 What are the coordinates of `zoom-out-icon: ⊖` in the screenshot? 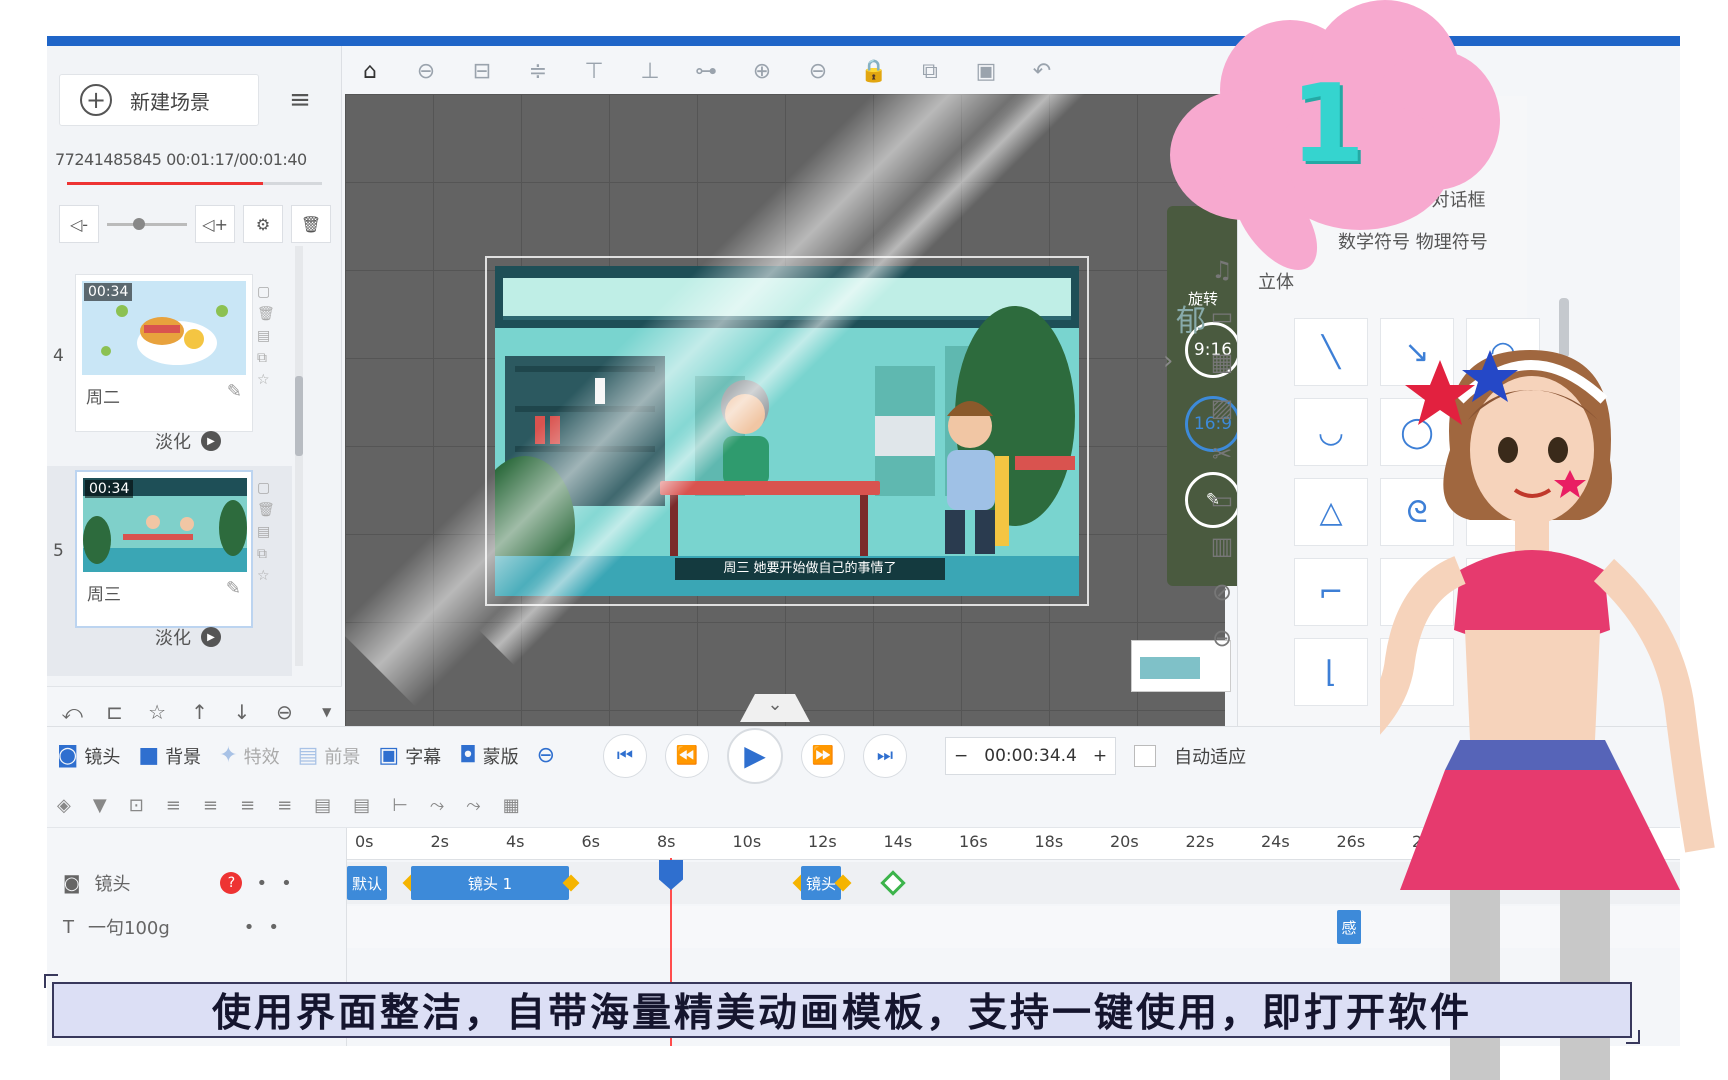 It's located at (818, 71).